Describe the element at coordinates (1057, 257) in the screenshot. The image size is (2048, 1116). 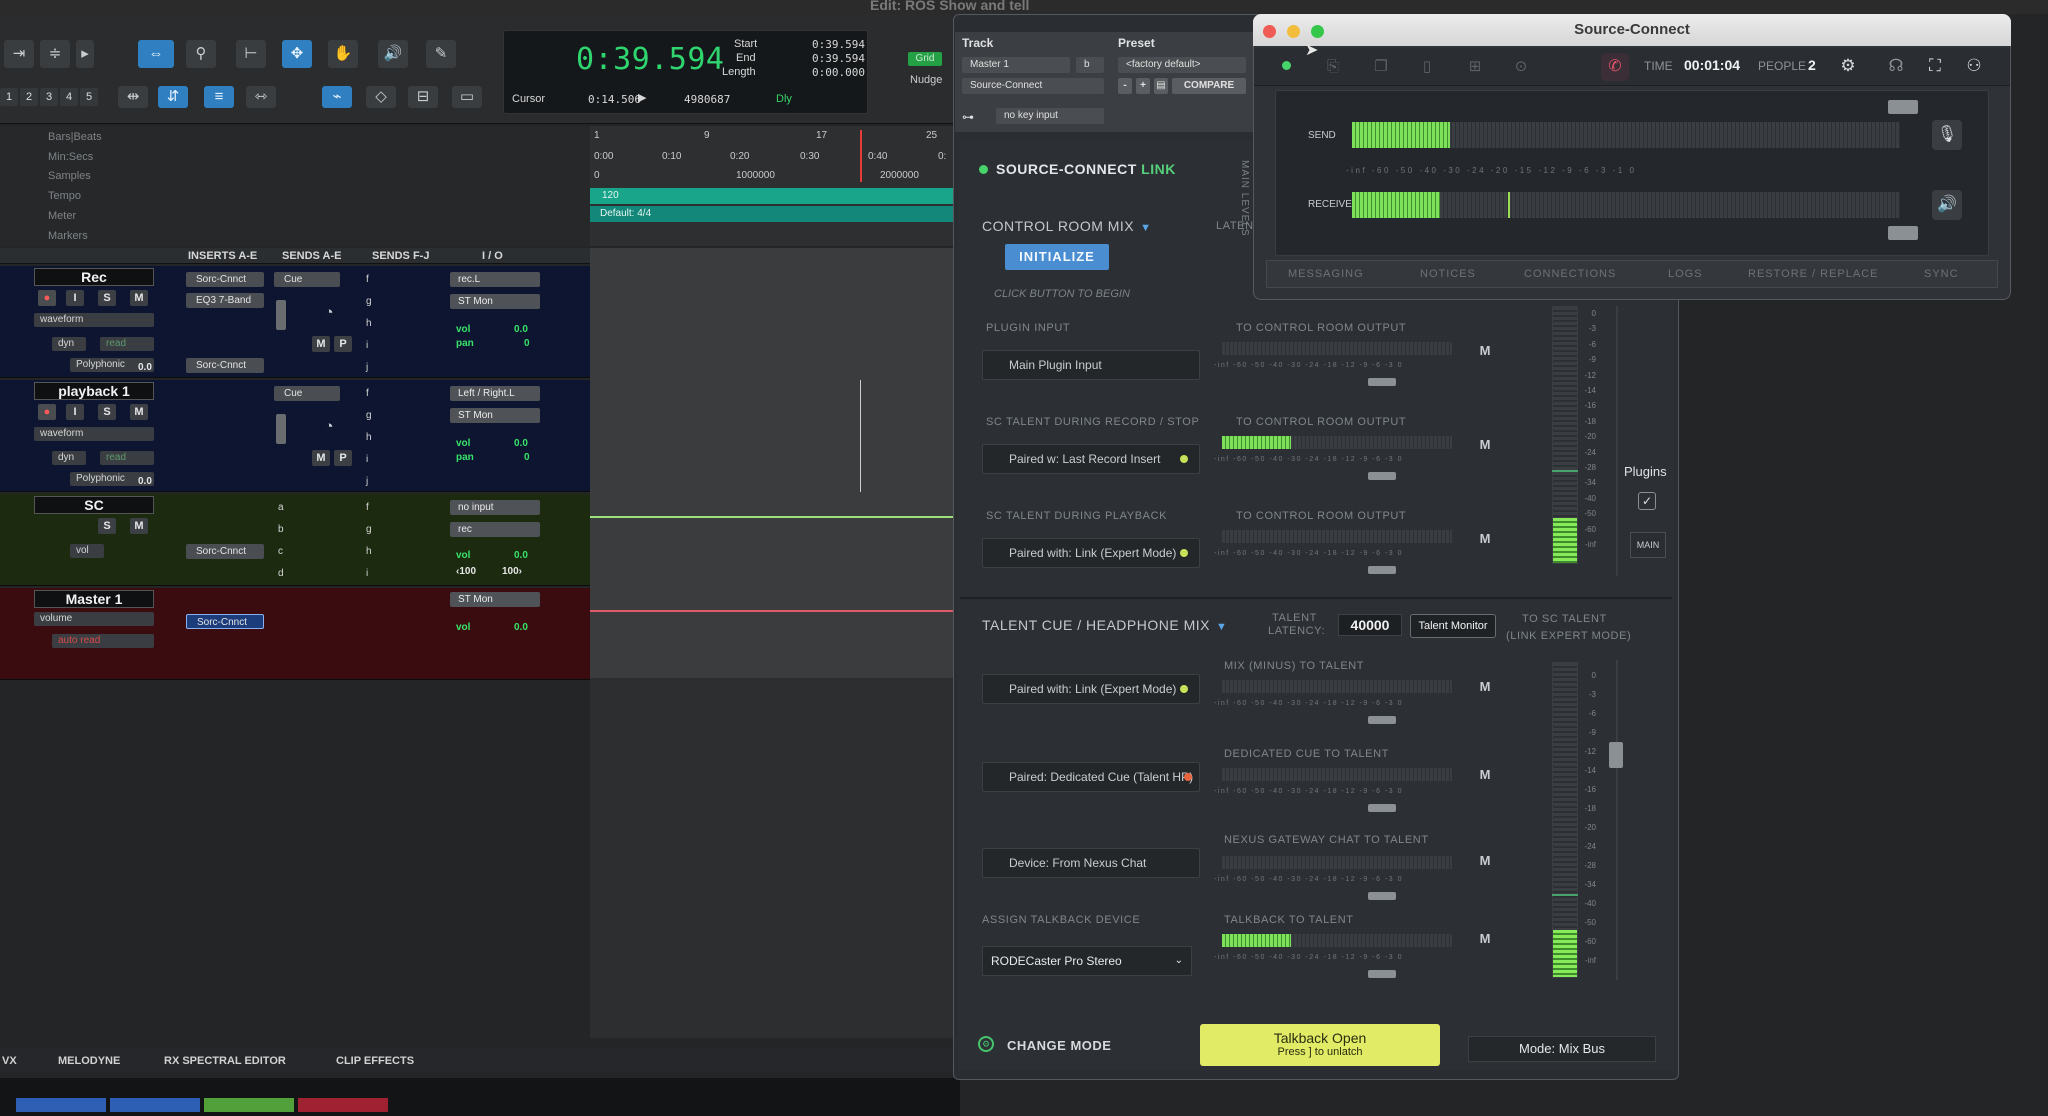
I see `initialize-button: INITIALIZE` at that location.